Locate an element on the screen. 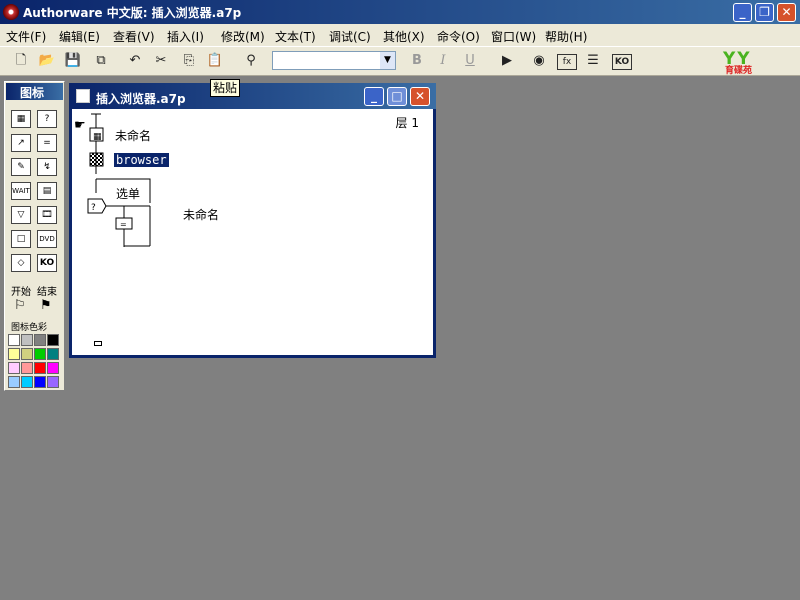 This screenshot has height=600, width=800. title-bar: Authorware 中文版: 插入浏览器.a7p _ ❐ ✕ is located at coordinates (400, 12).